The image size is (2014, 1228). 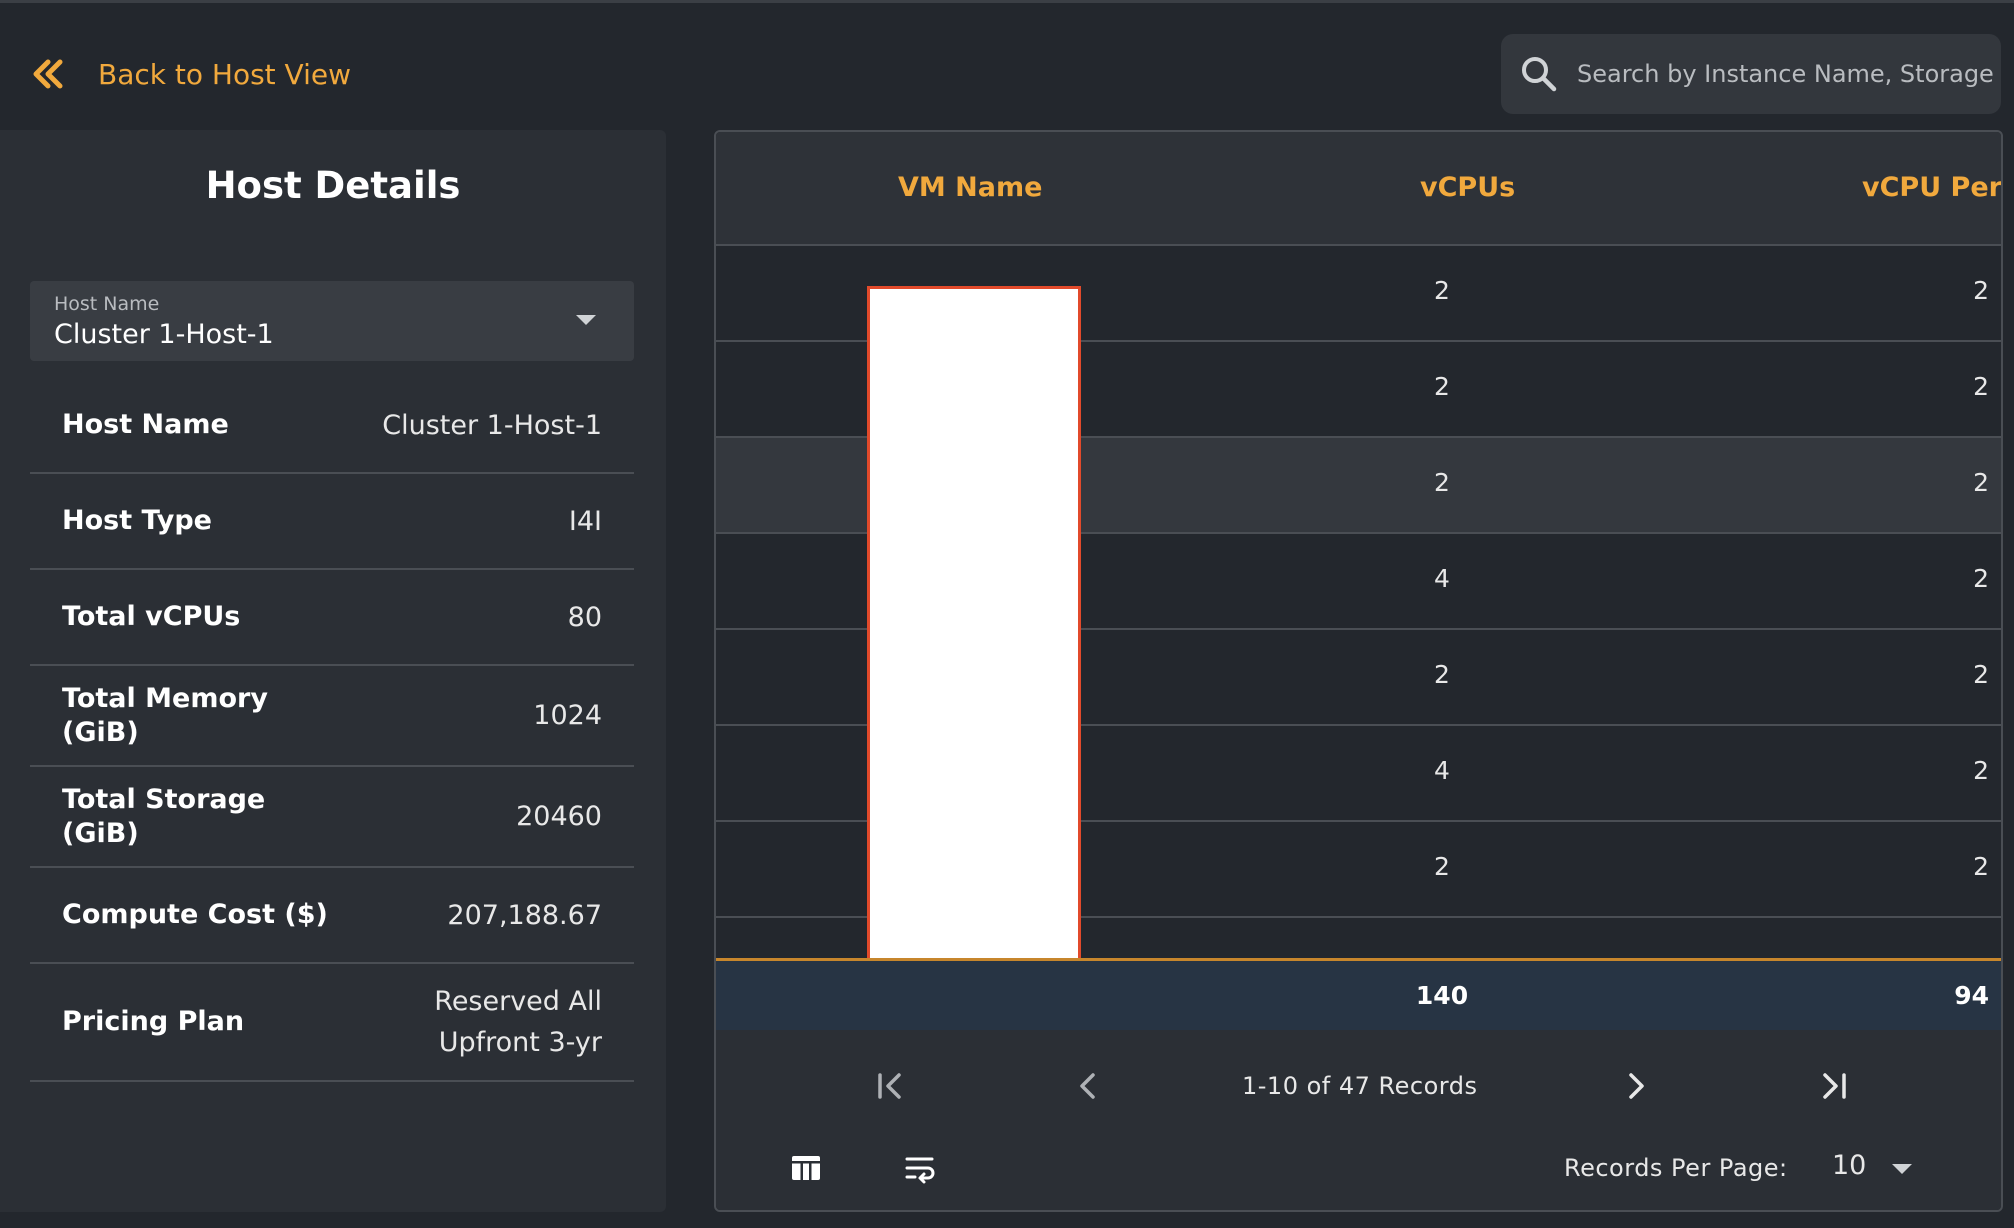 What do you see at coordinates (153, 1021) in the screenshot?
I see `detail-key: Pricing Plan` at bounding box center [153, 1021].